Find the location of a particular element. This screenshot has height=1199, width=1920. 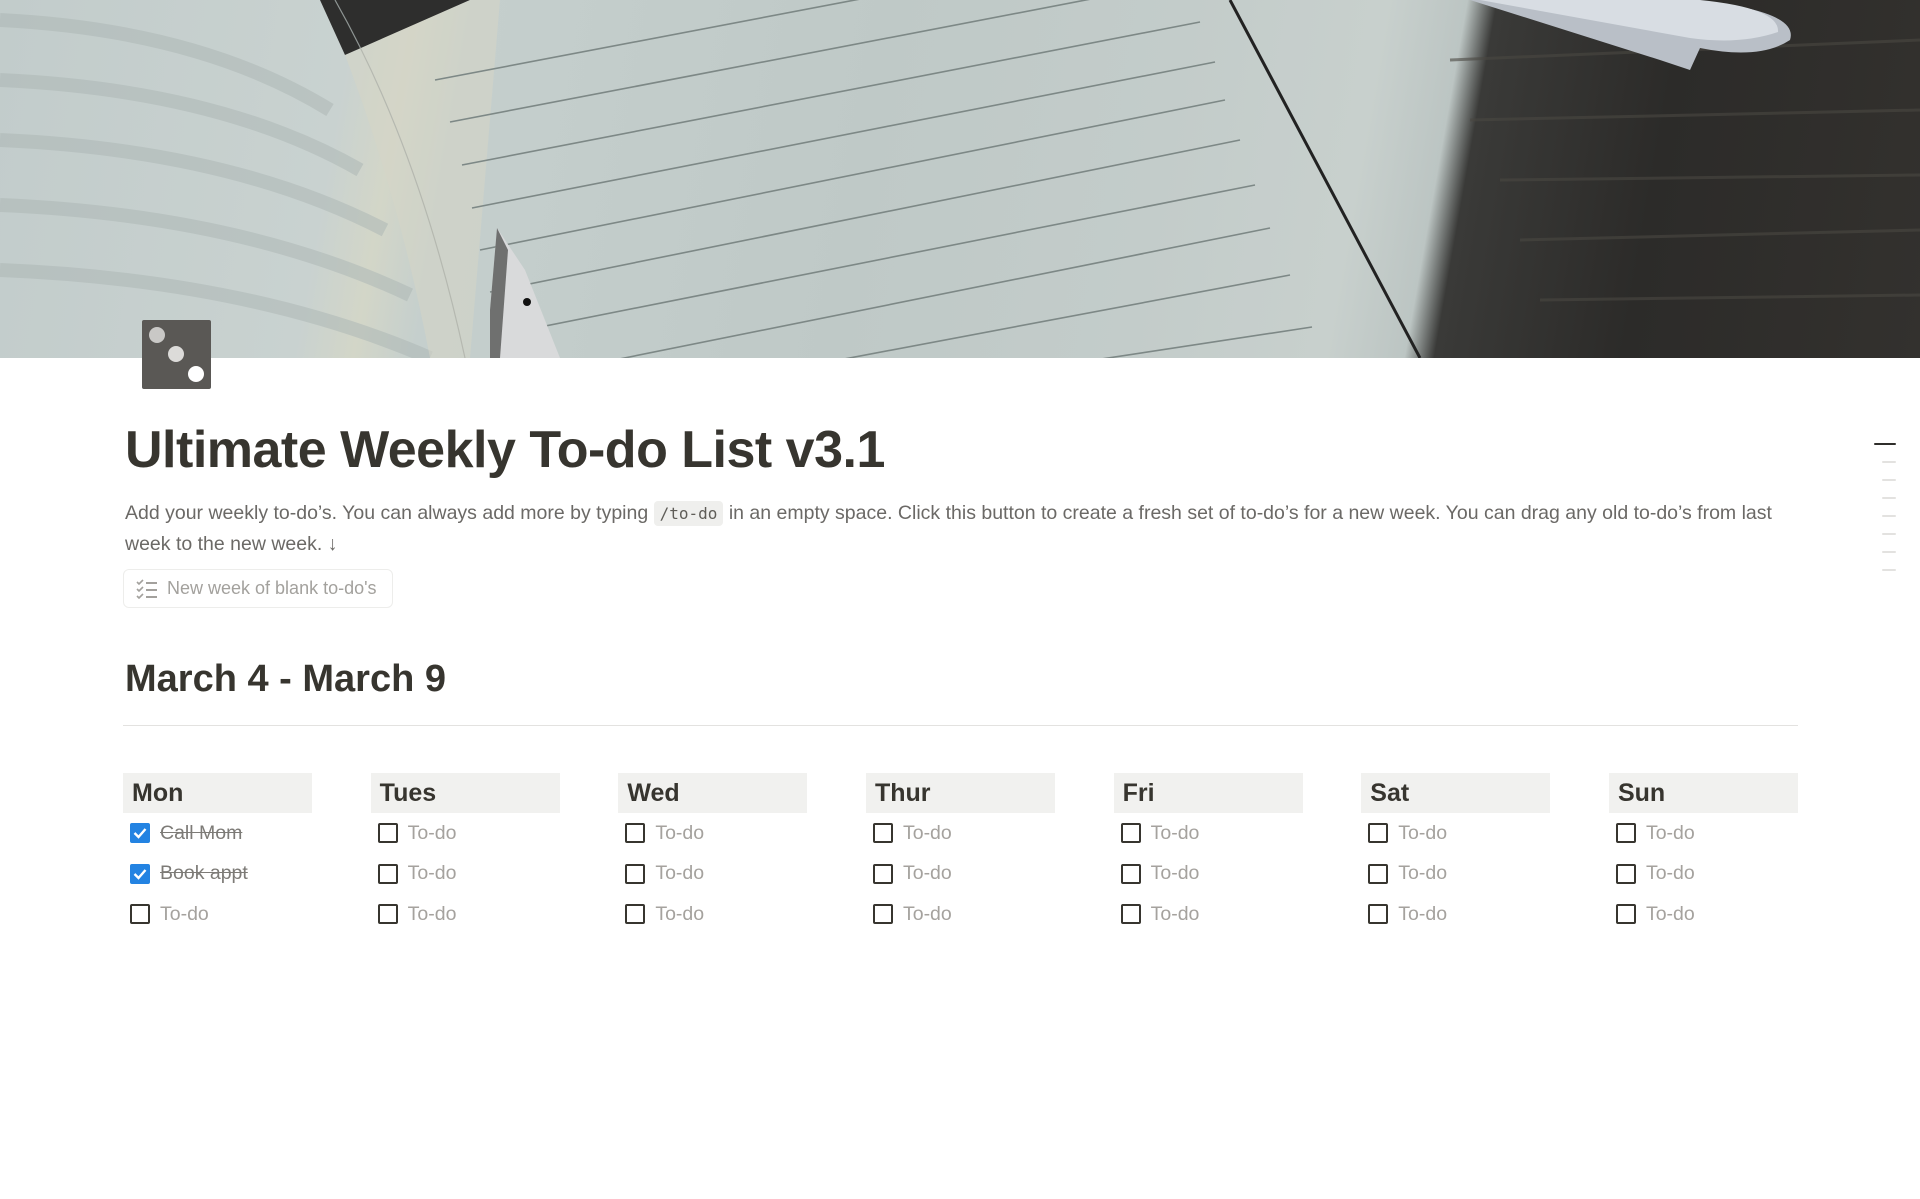

day-header: Sun is located at coordinates (1703, 793).